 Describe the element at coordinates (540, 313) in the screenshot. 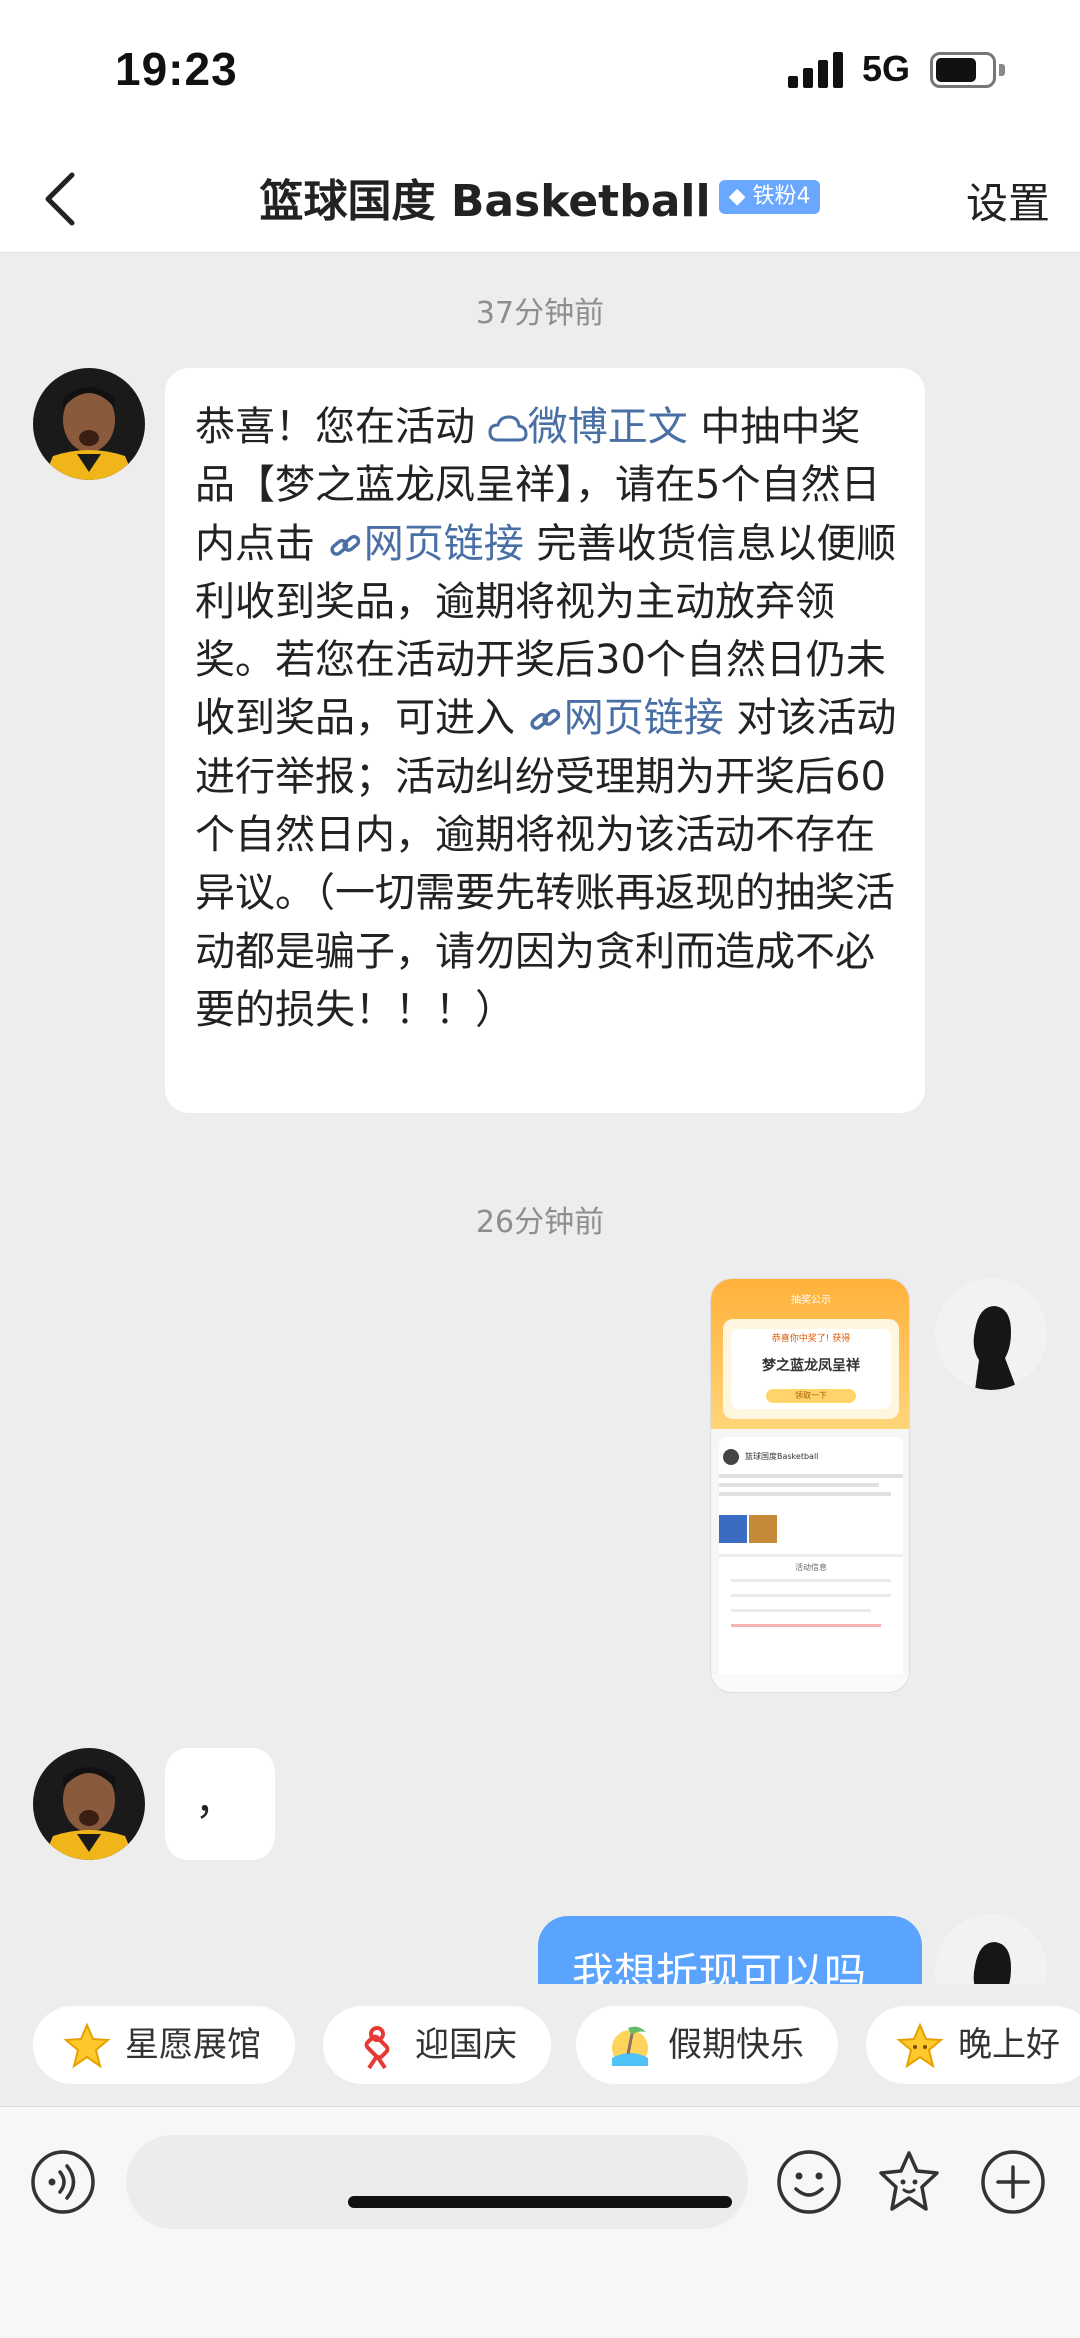

I see `timestamp: 37分钟前` at that location.